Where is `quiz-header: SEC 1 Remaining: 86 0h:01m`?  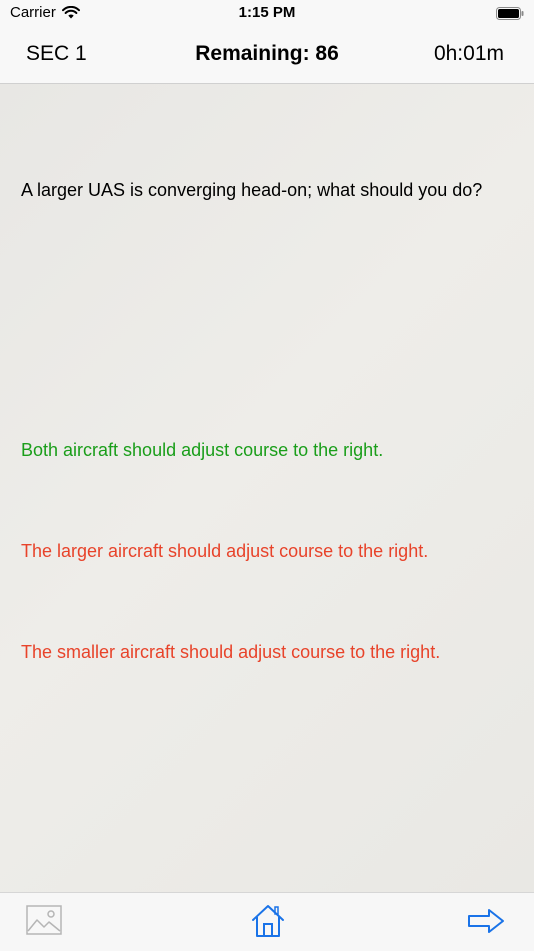 quiz-header: SEC 1 Remaining: 86 0h:01m is located at coordinates (267, 57).